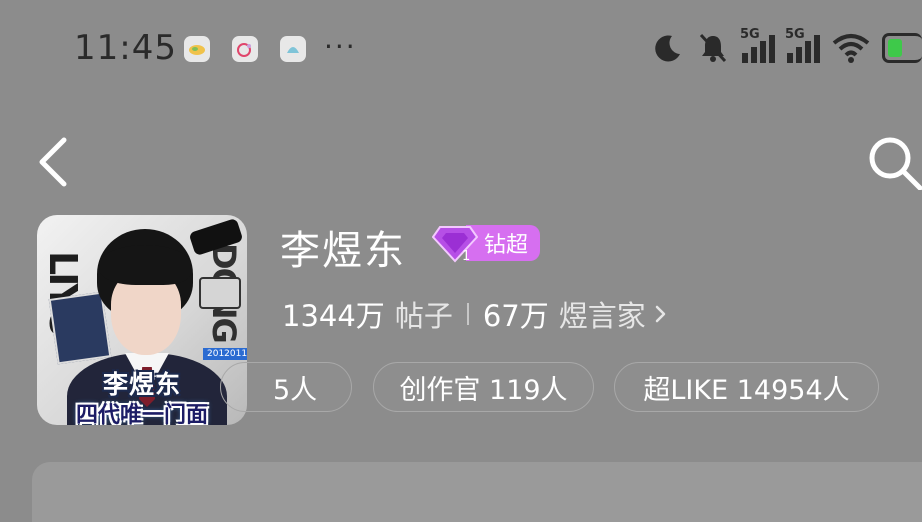 Image resolution: width=922 pixels, height=522 pixels. What do you see at coordinates (486, 243) in the screenshot?
I see `super-fan-badge: 1 钻超` at bounding box center [486, 243].